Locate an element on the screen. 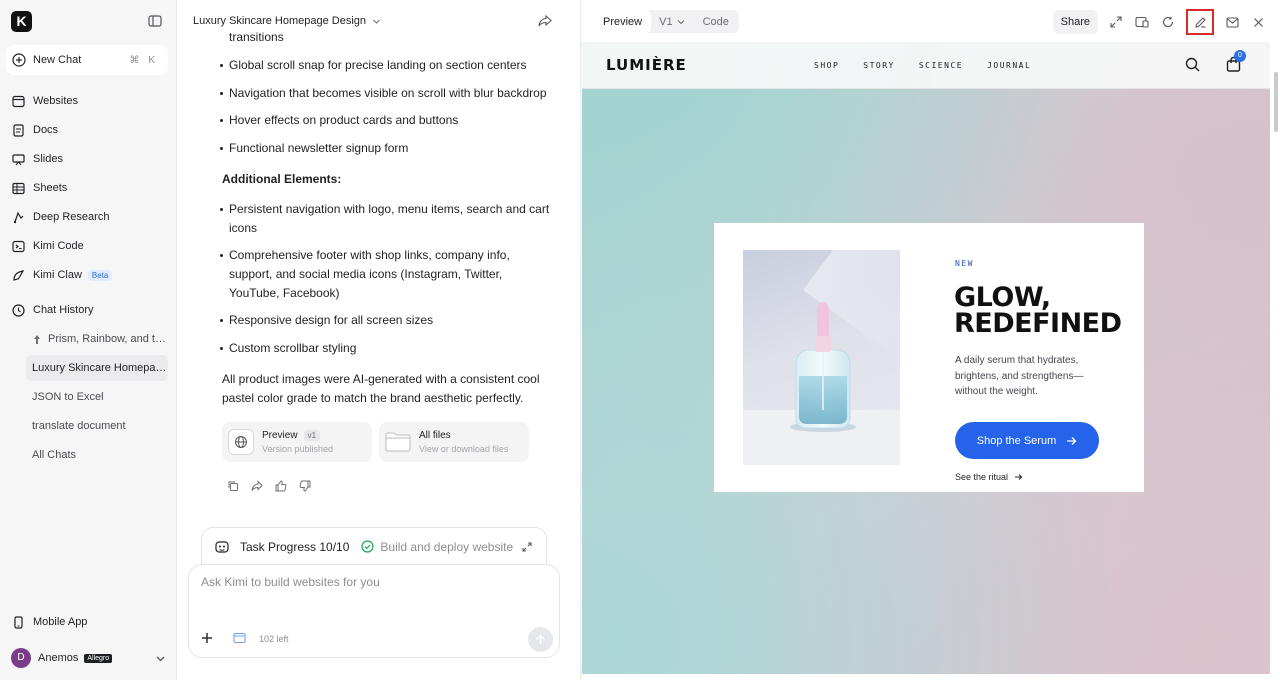  section-heading: Additional Elements: is located at coordinates (282, 179).